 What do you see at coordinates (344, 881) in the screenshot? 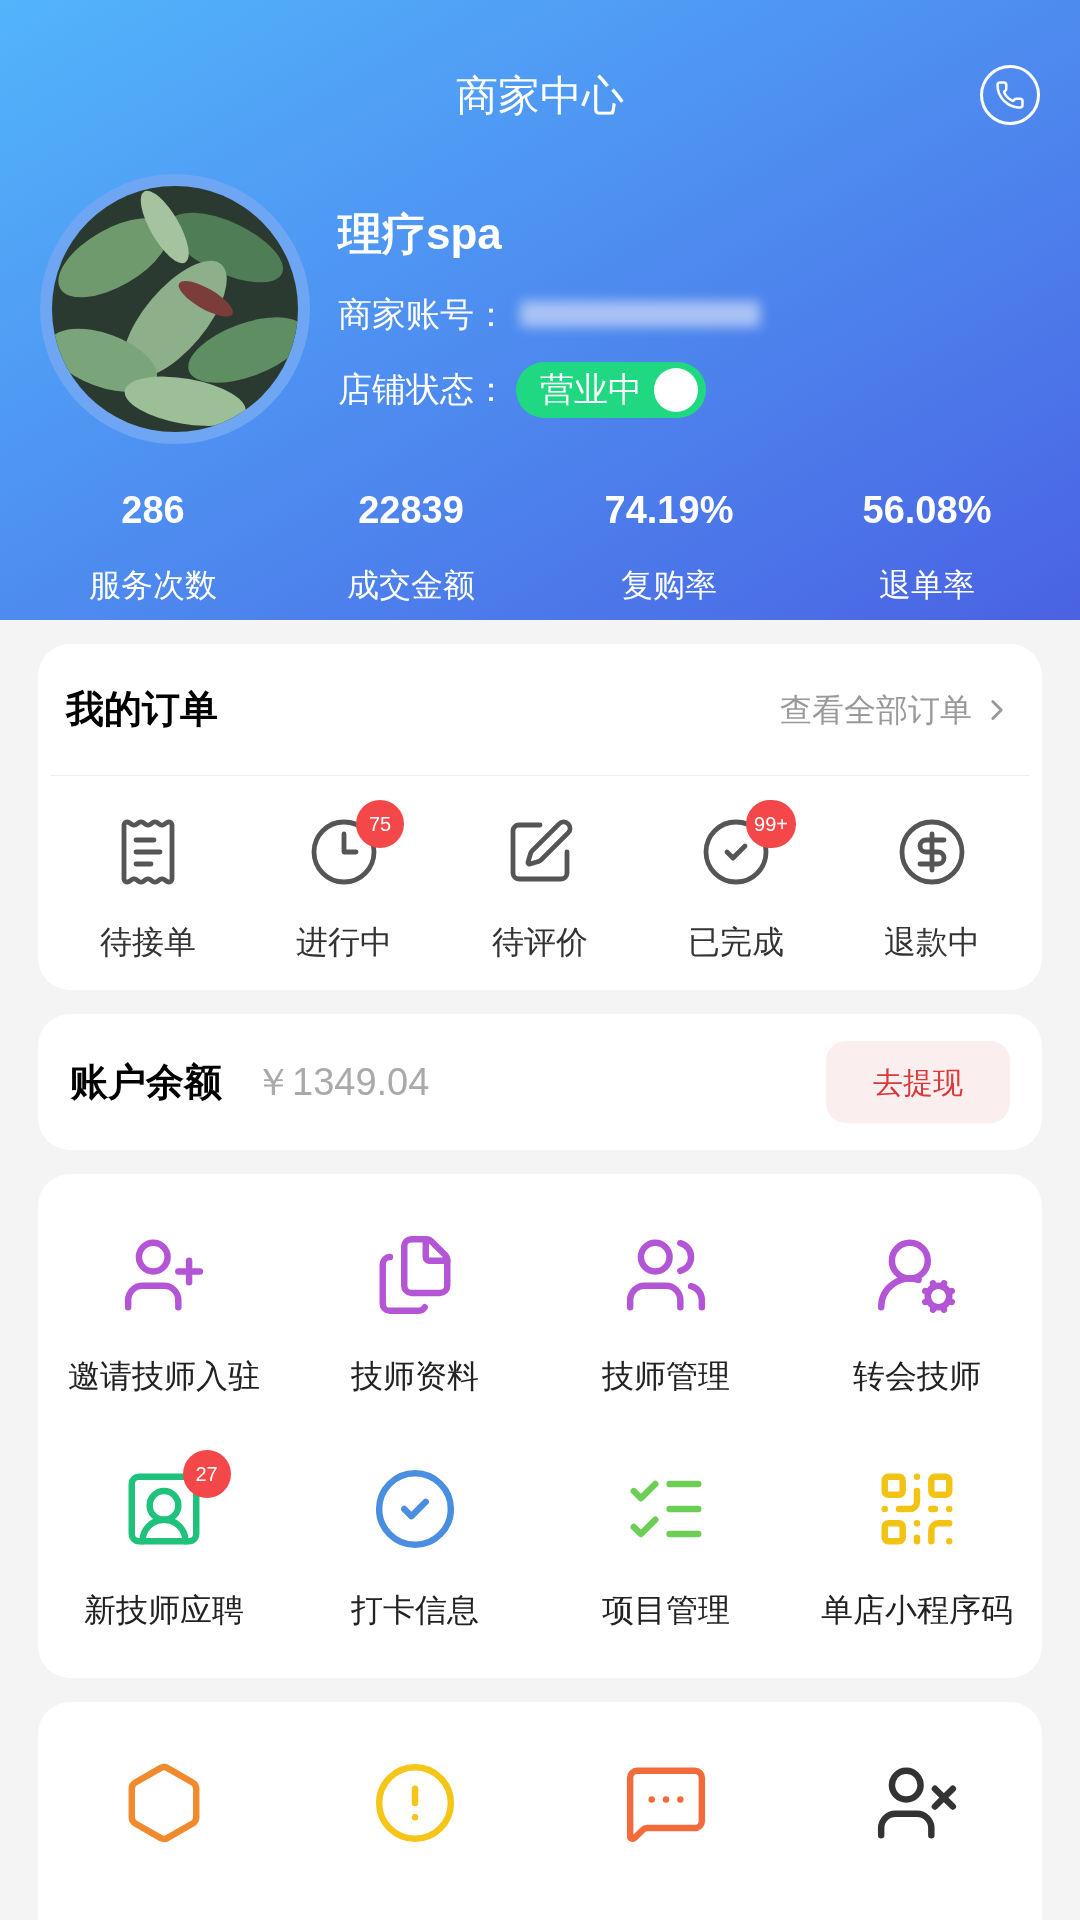
I see `order-status-item: 75 进行中` at bounding box center [344, 881].